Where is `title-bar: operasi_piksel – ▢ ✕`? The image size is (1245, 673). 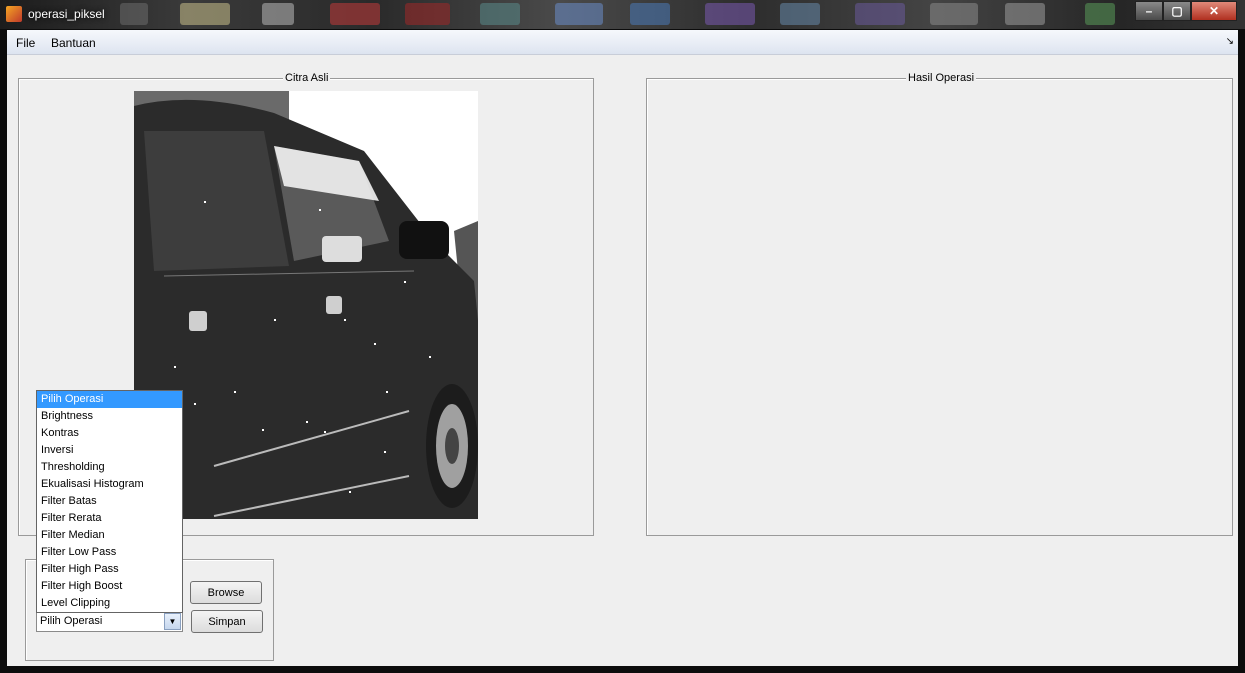
title-bar: operasi_piksel – ▢ ✕ is located at coordinates (622, 14).